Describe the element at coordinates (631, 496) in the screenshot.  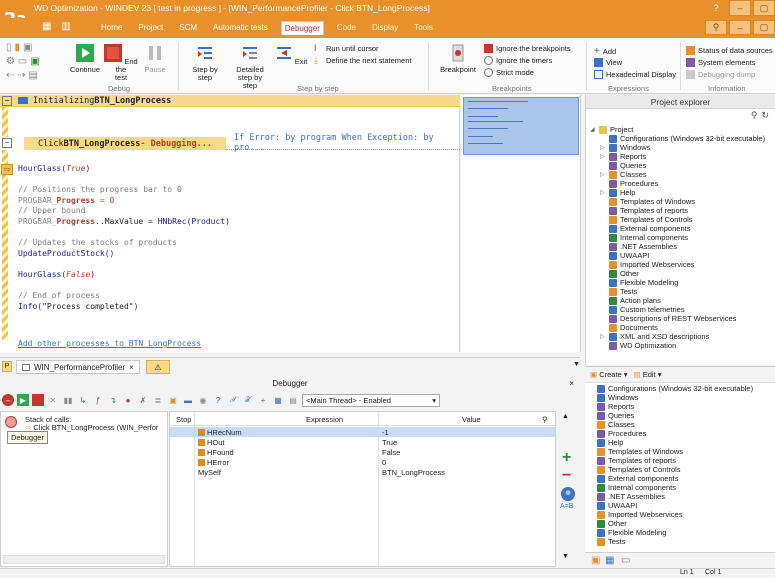
I see `element-list-item: .NET Assemblies` at that location.